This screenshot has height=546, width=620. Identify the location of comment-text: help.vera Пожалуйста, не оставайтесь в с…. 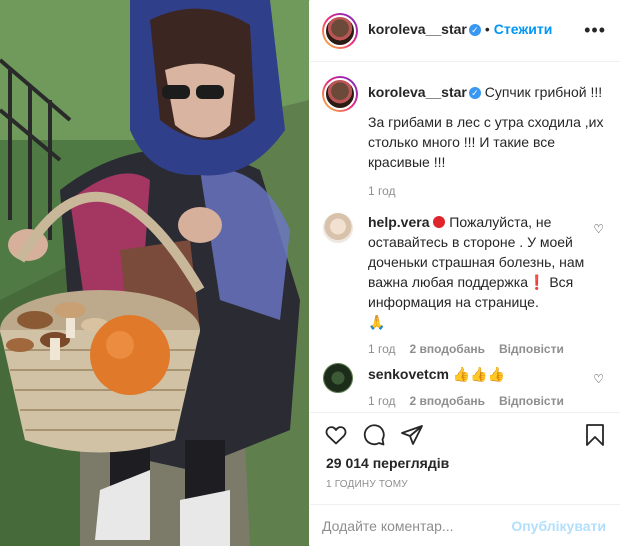
(476, 272).